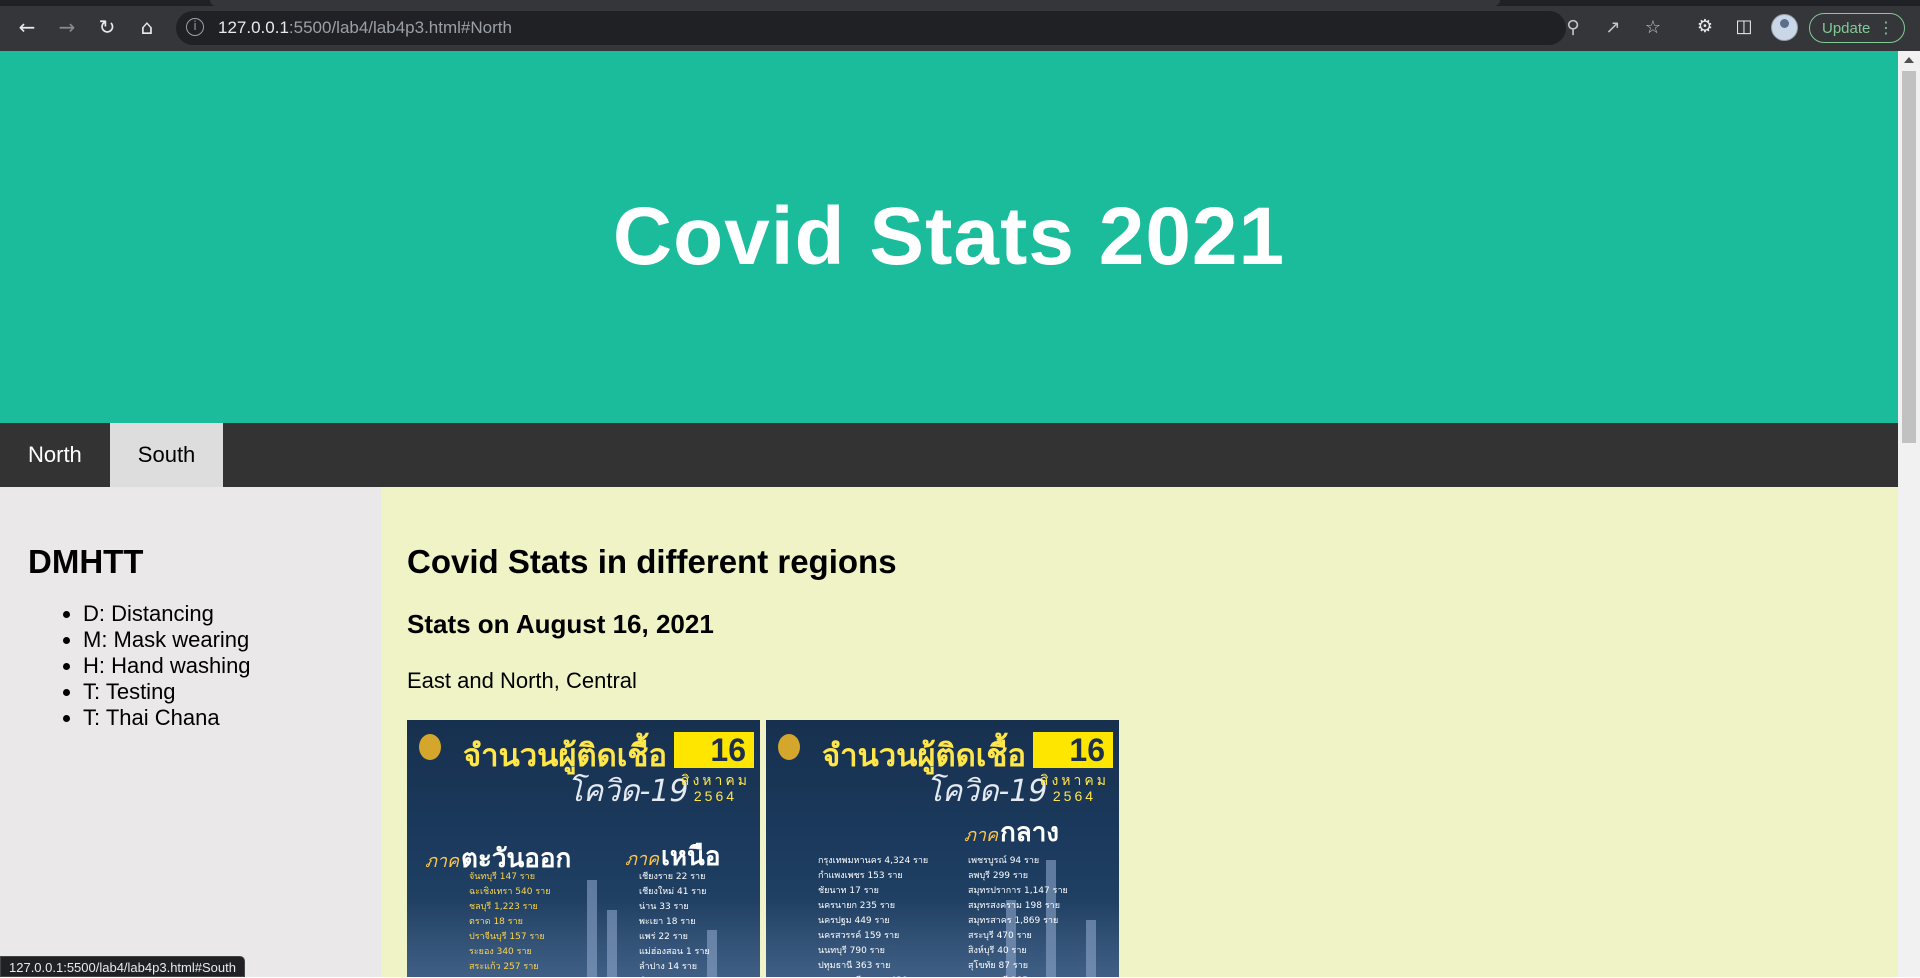 The width and height of the screenshot is (1920, 978). Describe the element at coordinates (560, 624) in the screenshot. I see `main-subtitle: Stats on August 16, 2021` at that location.